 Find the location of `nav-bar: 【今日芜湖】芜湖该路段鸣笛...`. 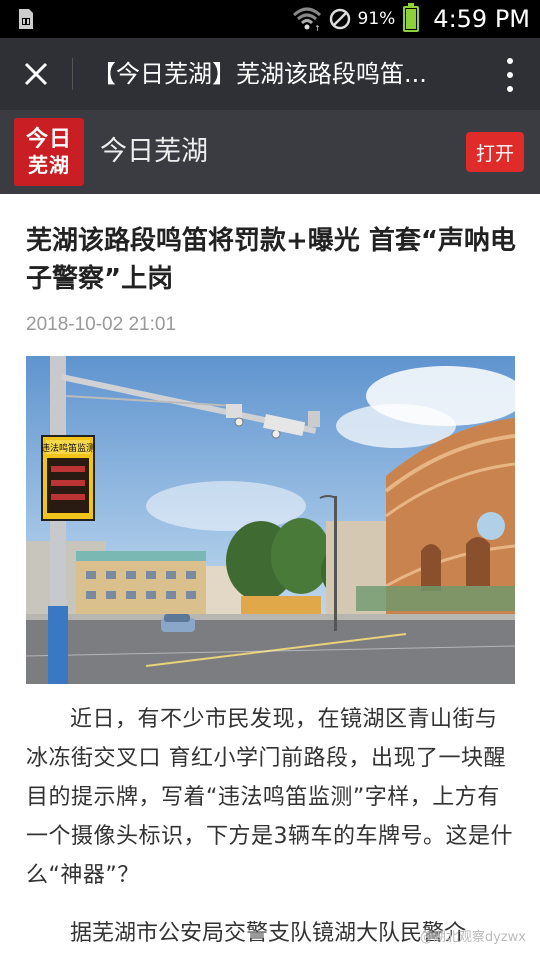

nav-bar: 【今日芜湖】芜湖该路段鸣笛... is located at coordinates (270, 74).